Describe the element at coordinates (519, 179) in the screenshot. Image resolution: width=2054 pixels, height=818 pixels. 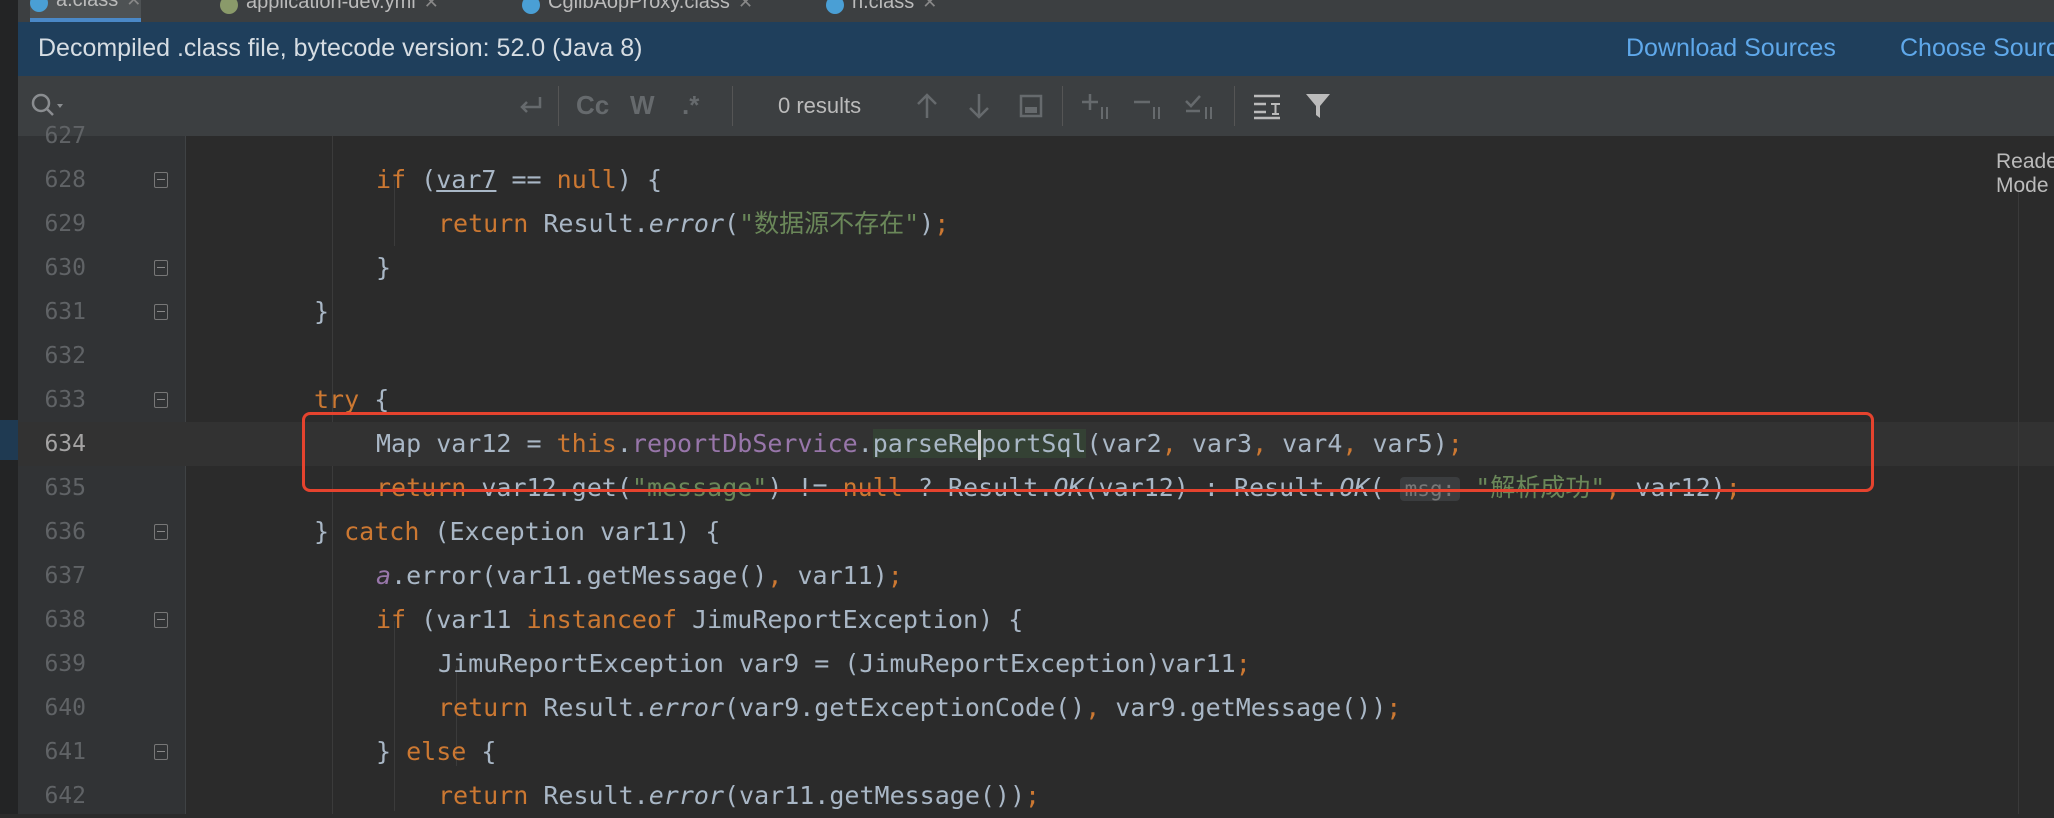
I see `code-text: if (var7 == null) {` at that location.